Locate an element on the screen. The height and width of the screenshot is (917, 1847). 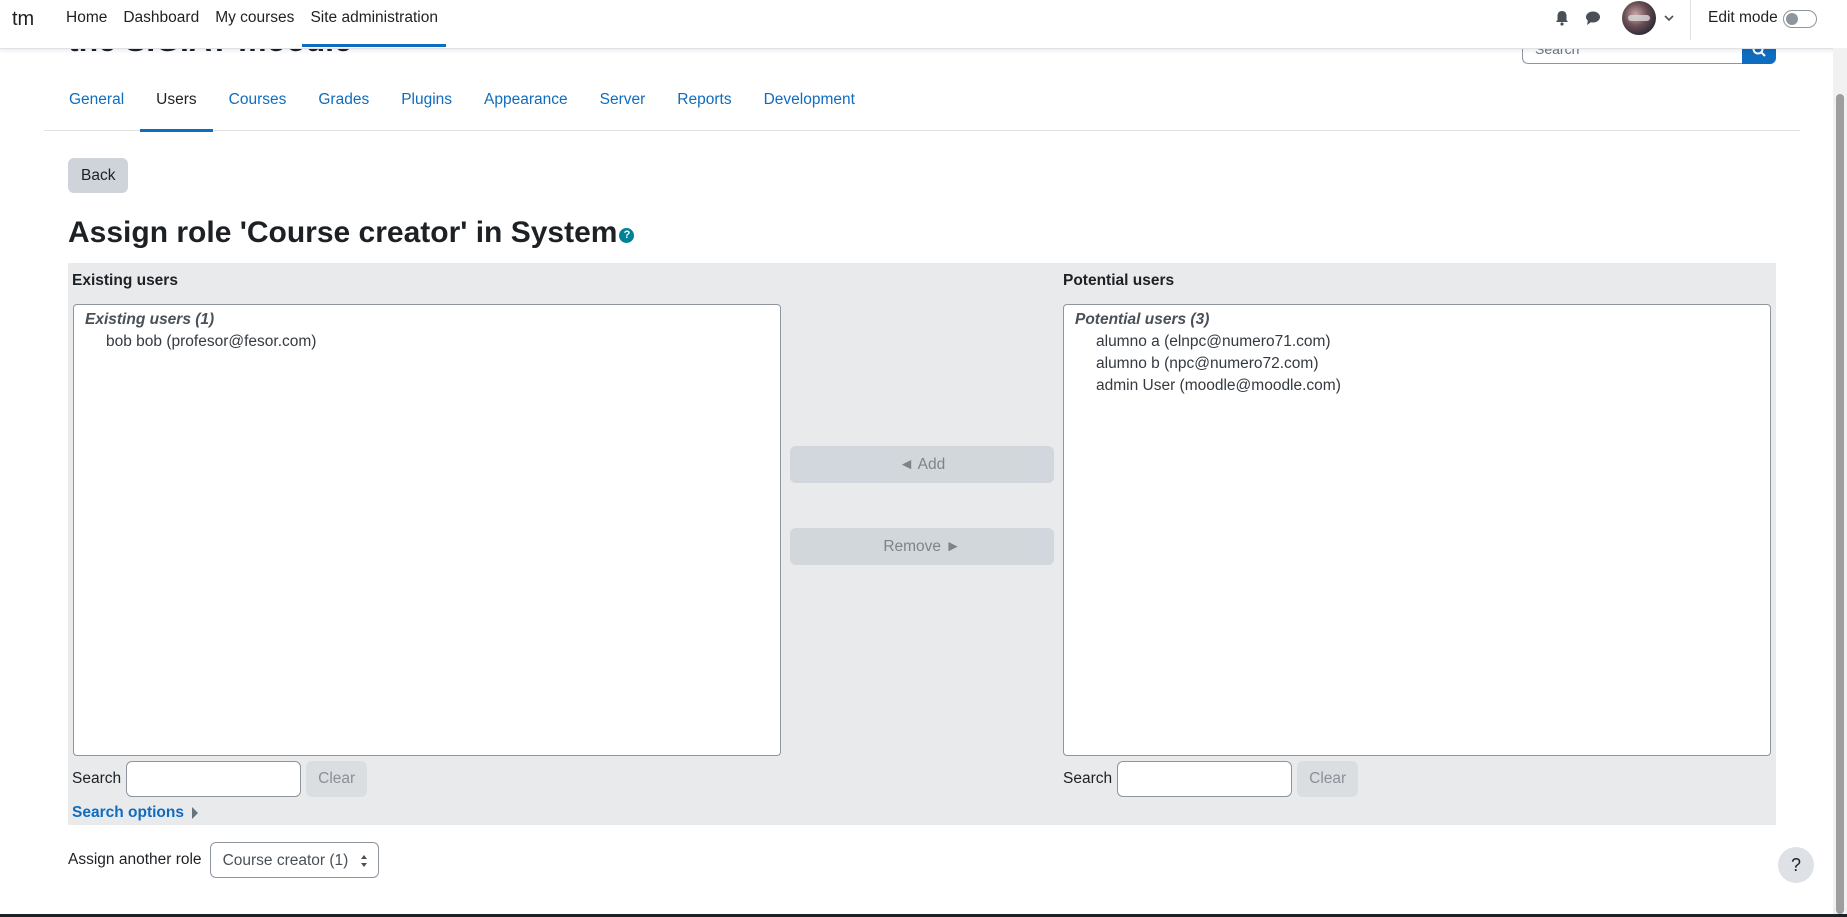
chevron-down-icon is located at coordinates (1669, 18).